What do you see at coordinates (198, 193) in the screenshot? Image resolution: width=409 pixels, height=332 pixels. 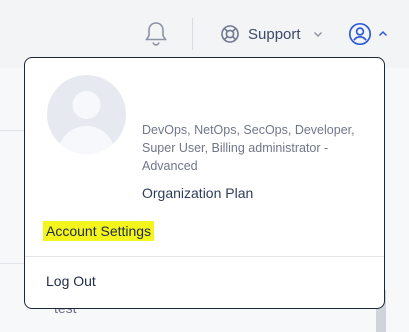 I see `organization-plan: Organization Plan` at bounding box center [198, 193].